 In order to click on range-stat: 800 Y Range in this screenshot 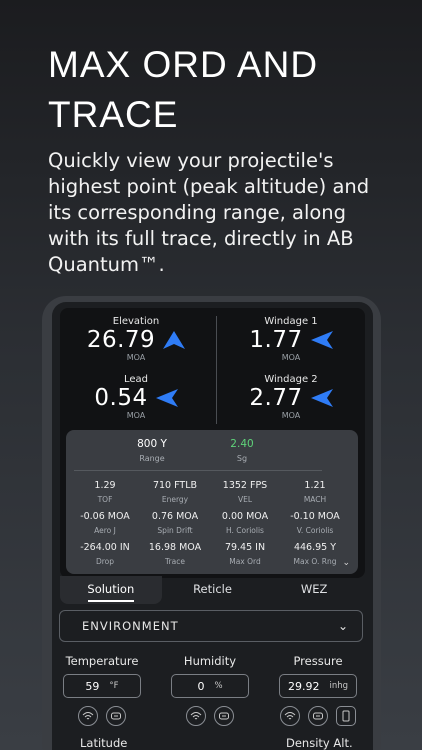, I will do `click(152, 450)`.